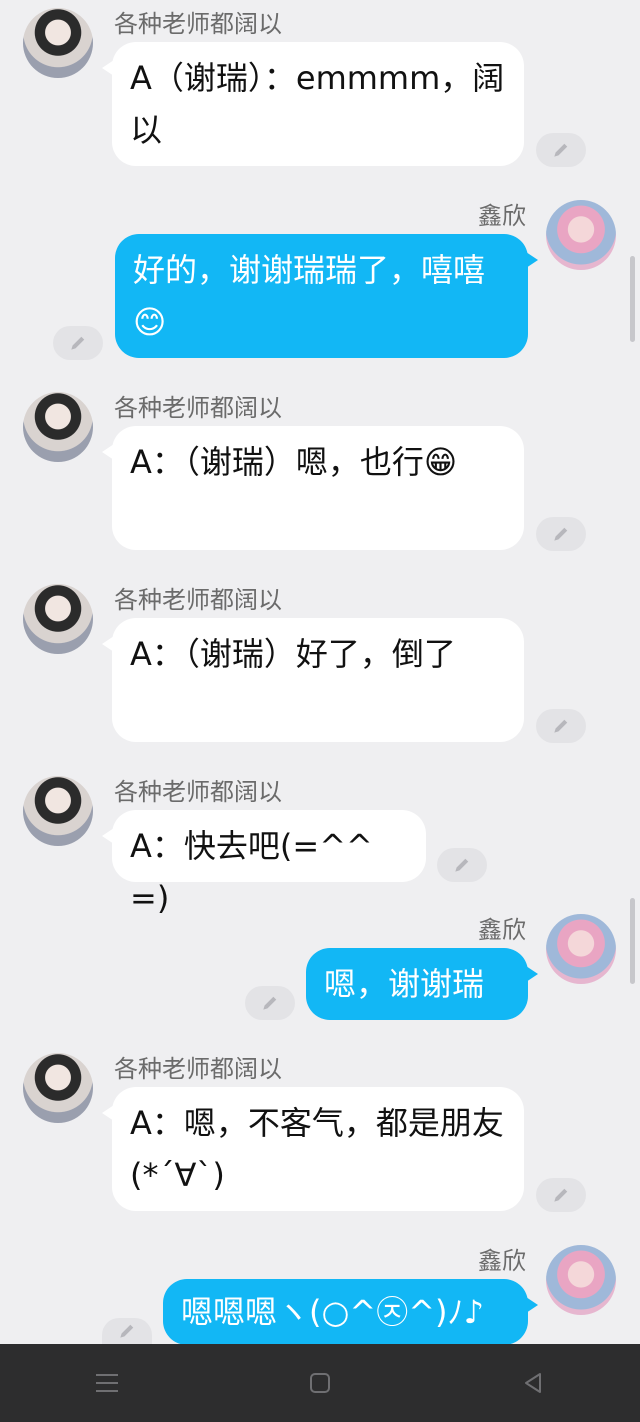 The height and width of the screenshot is (1422, 640). I want to click on nav-home-button, so click(320, 1383).